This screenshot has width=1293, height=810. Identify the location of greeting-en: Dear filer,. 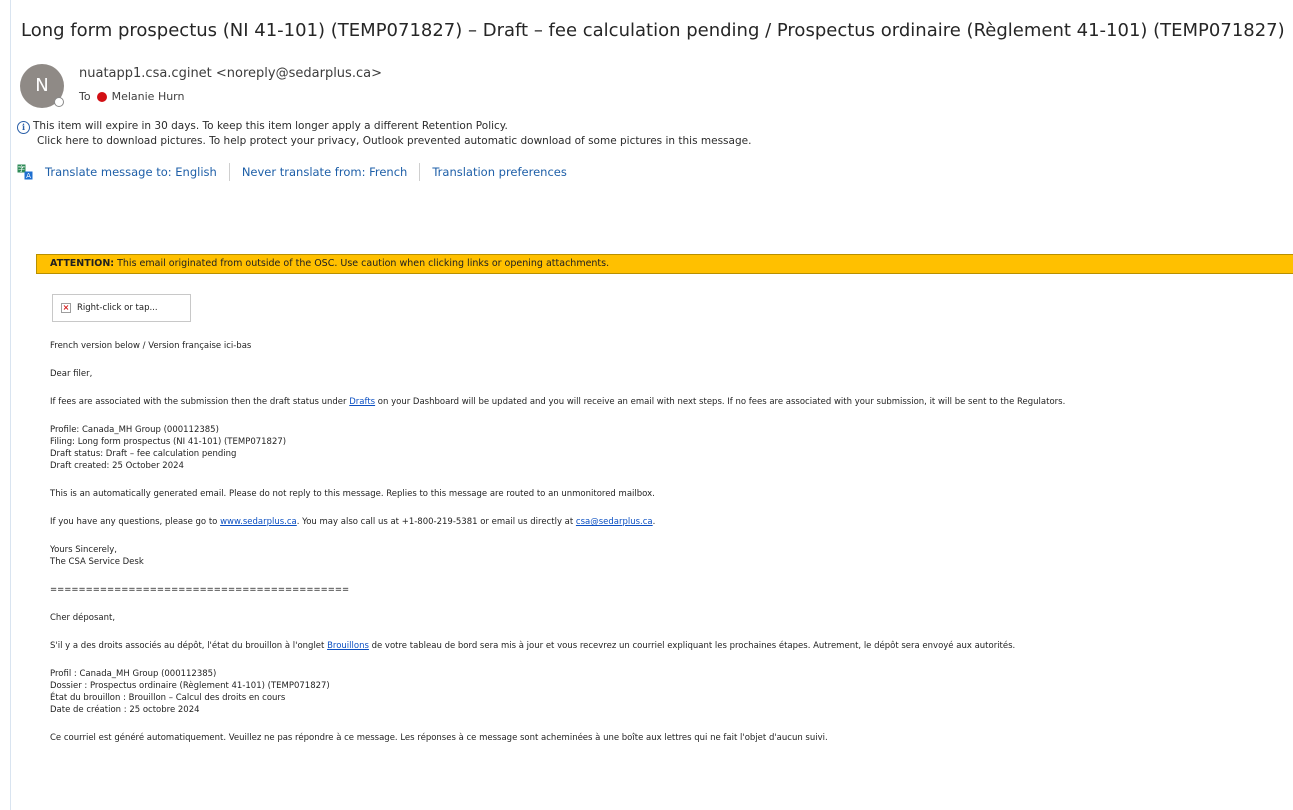
(71, 374).